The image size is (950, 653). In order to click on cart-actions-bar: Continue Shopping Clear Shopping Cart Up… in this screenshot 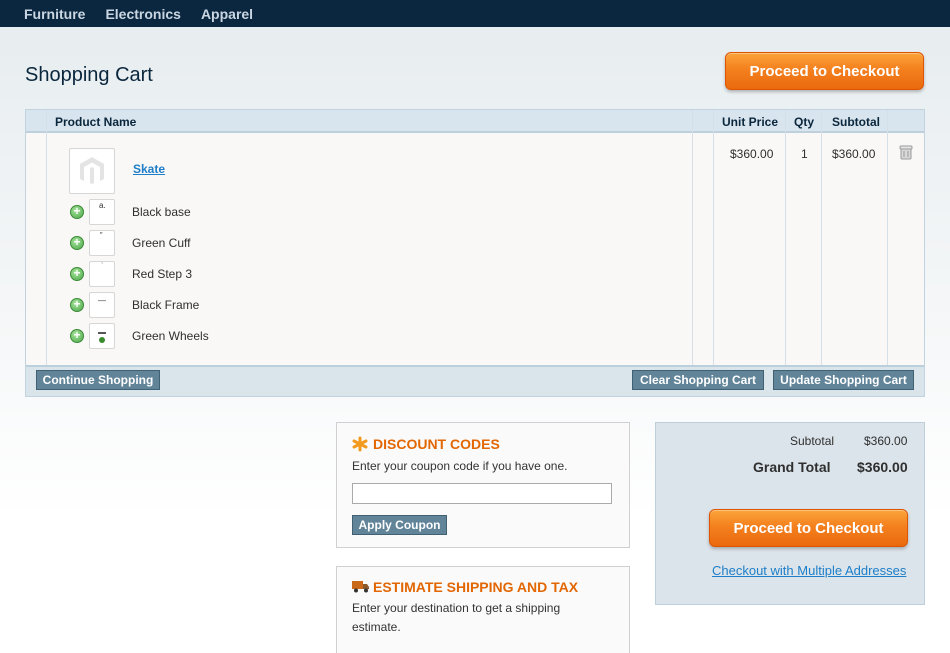, I will do `click(475, 380)`.